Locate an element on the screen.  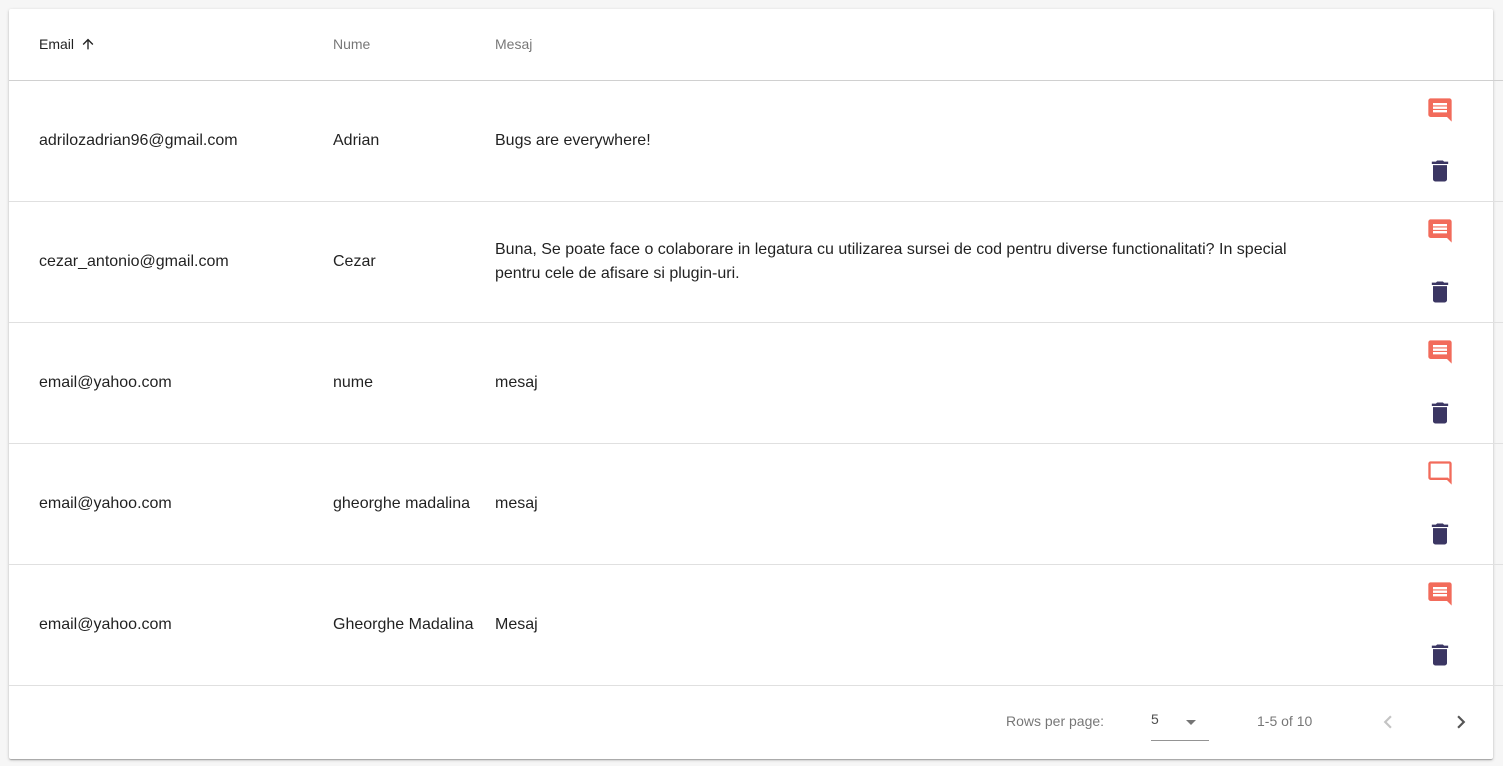
previous-page-button is located at coordinates (1388, 722).